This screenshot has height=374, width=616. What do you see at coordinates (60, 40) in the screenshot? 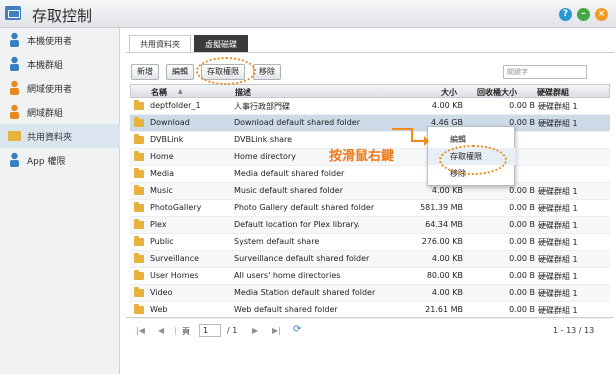
I see `sidebar-item-0: 本機使用者` at bounding box center [60, 40].